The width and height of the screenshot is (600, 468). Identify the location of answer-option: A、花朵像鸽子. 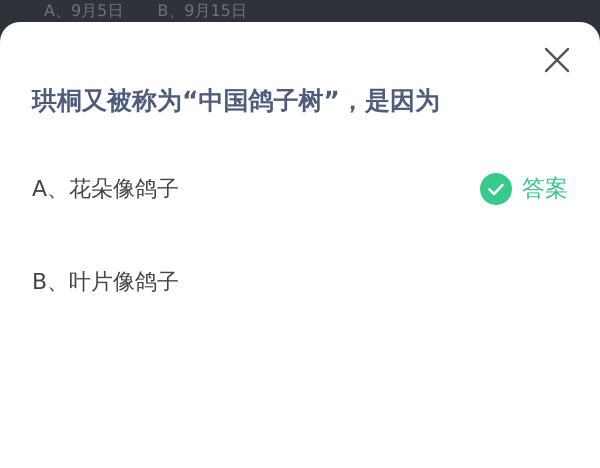
(256, 189).